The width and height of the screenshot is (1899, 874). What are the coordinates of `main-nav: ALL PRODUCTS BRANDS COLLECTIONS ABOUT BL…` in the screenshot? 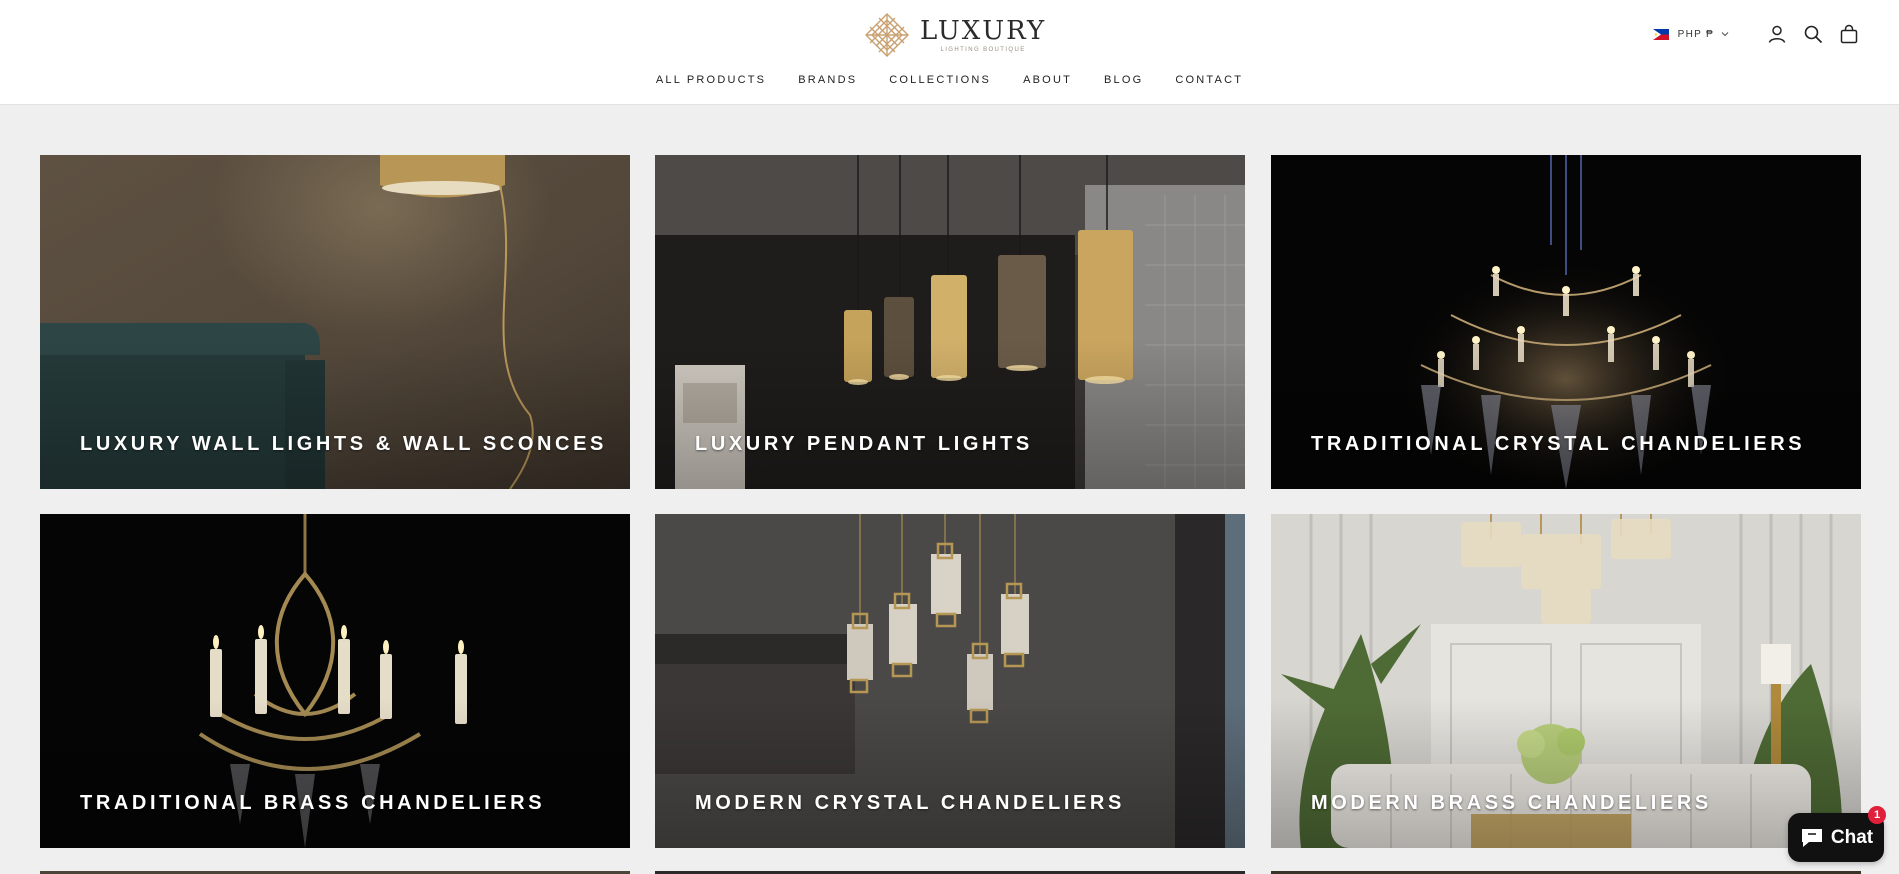 It's located at (949, 80).